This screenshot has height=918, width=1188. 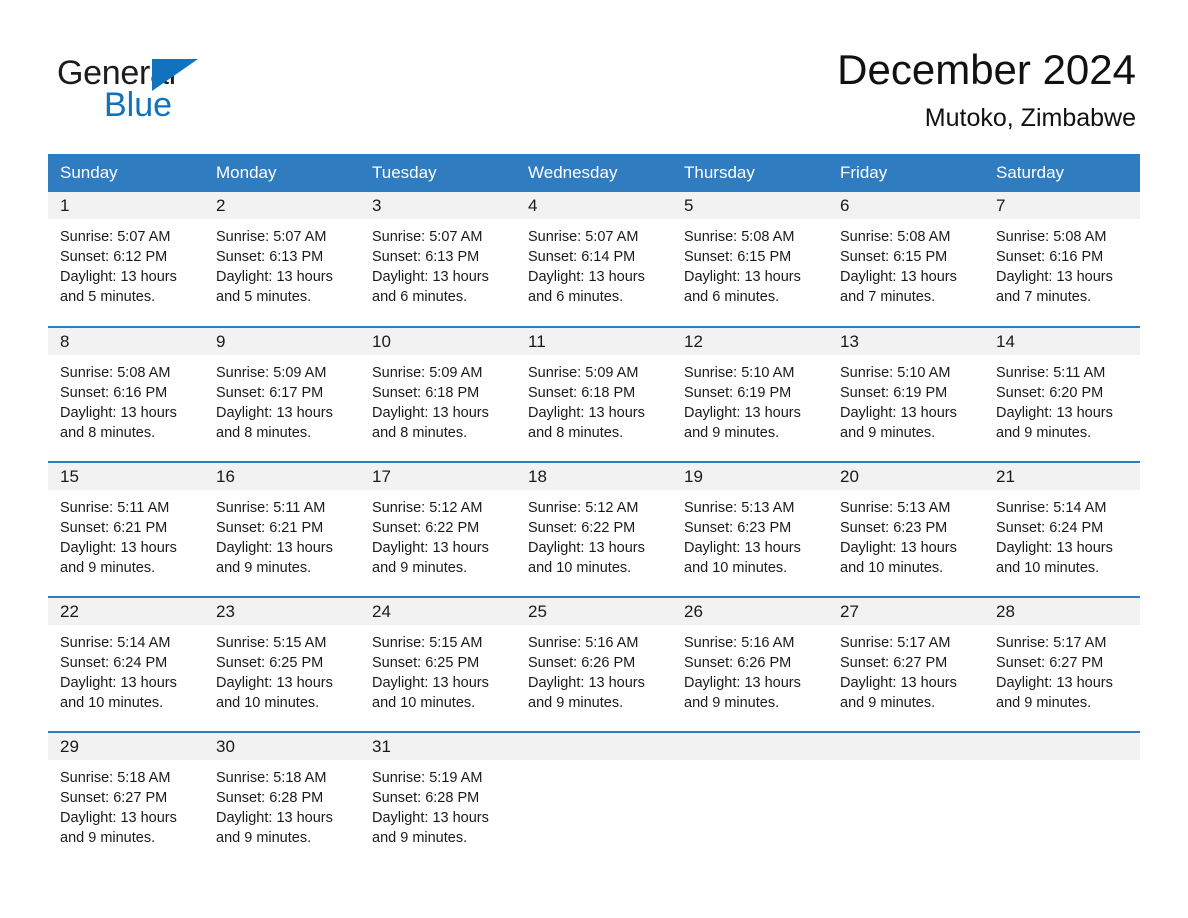 What do you see at coordinates (750, 205) in the screenshot?
I see `day-number: 5` at bounding box center [750, 205].